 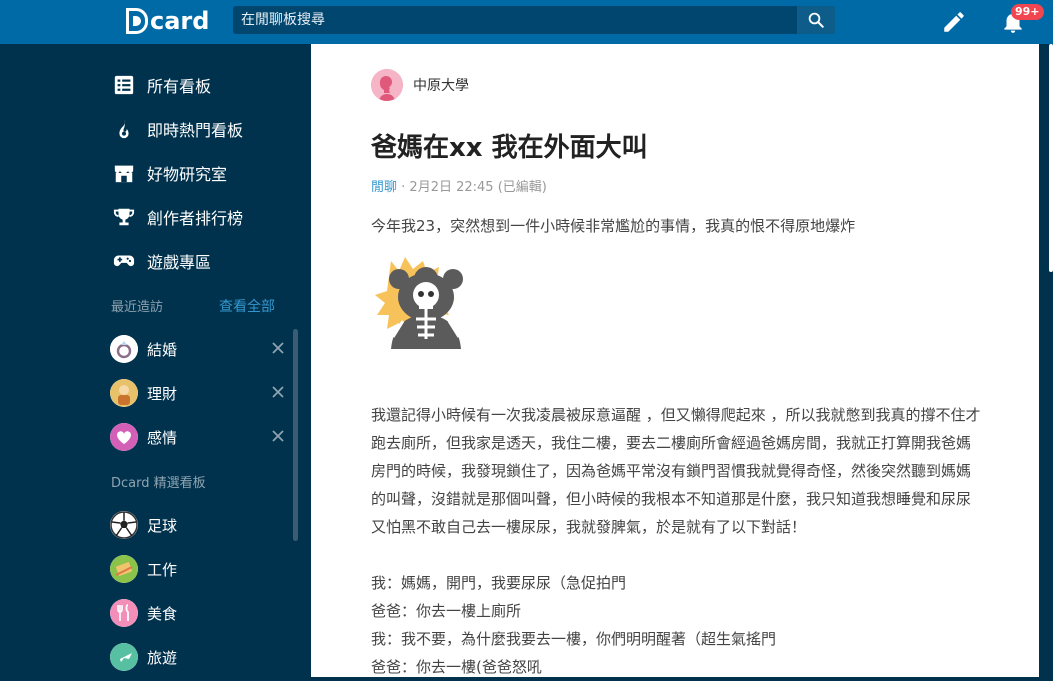 I want to click on see-all-link: 查看全部, so click(x=247, y=306).